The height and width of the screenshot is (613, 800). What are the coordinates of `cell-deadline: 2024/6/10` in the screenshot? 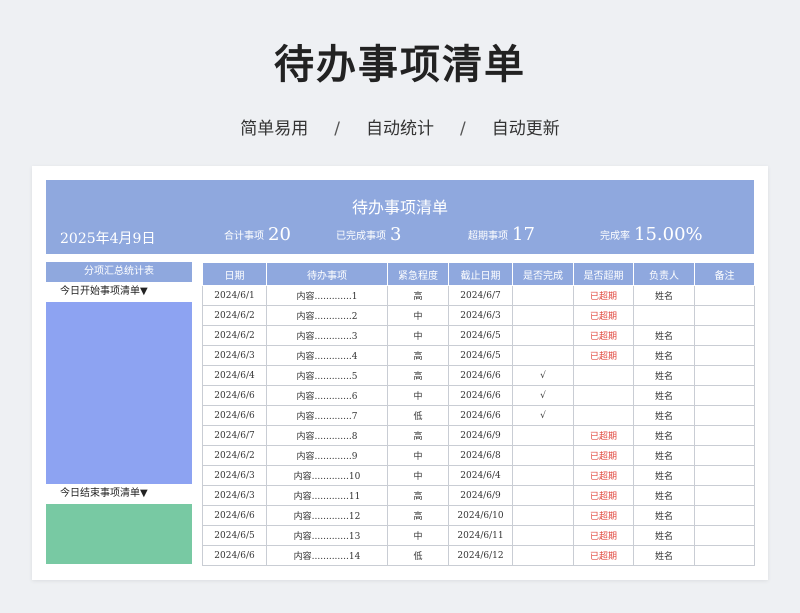 It's located at (480, 515).